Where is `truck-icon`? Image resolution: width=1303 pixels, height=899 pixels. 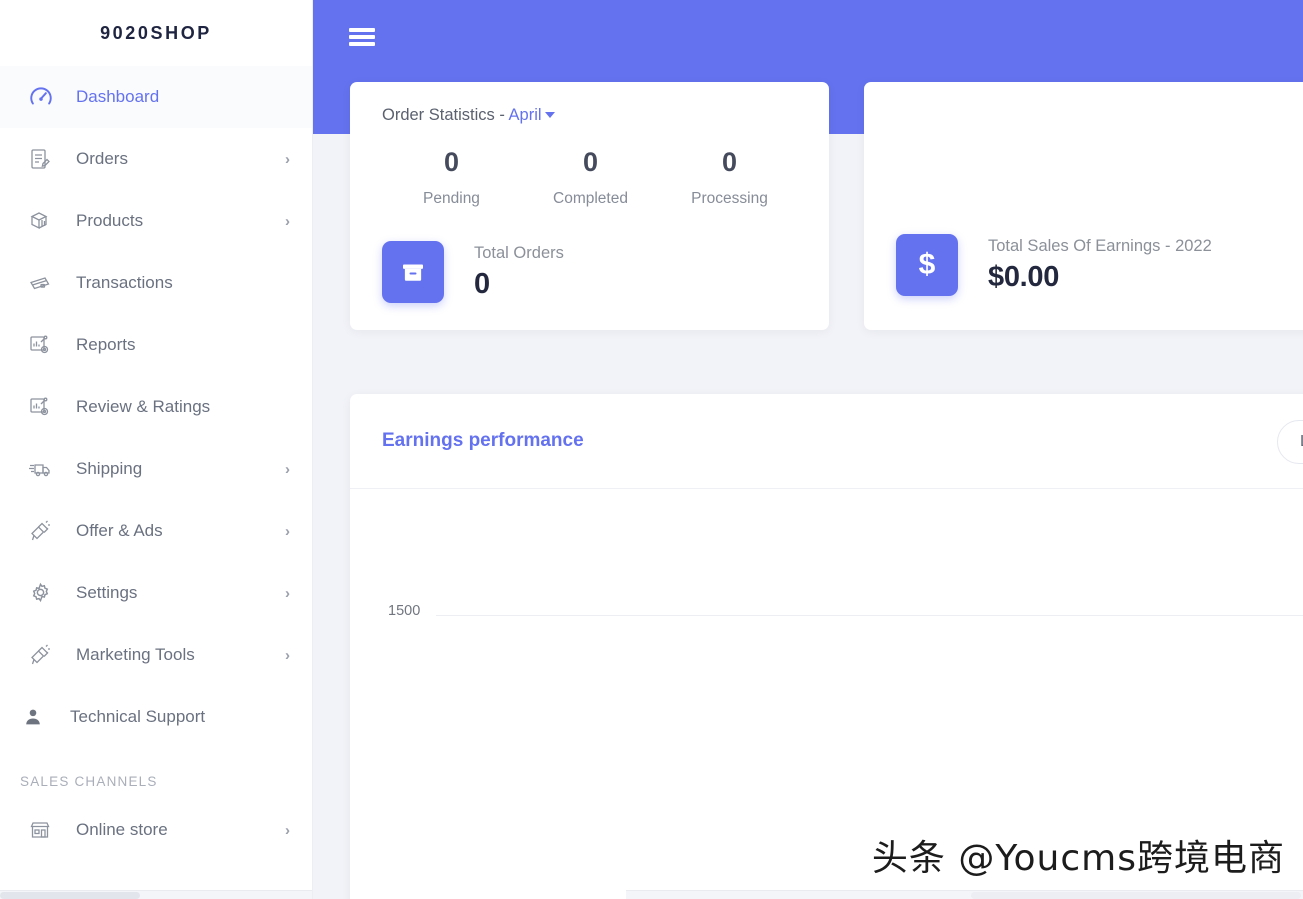
truck-icon is located at coordinates (45, 469).